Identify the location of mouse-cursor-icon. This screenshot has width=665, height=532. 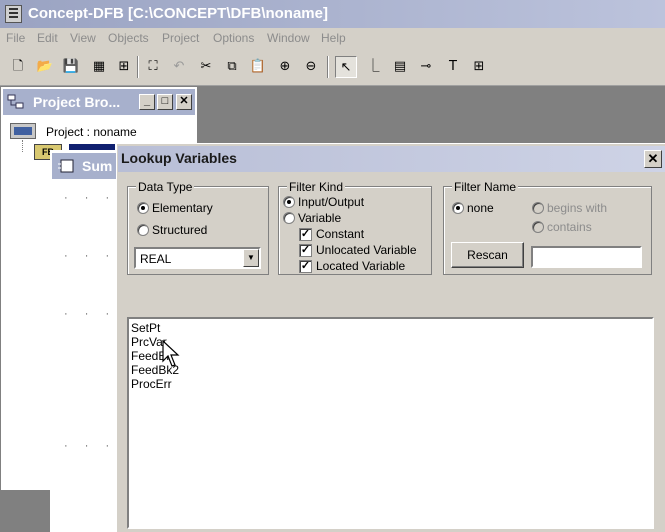
(171, 353).